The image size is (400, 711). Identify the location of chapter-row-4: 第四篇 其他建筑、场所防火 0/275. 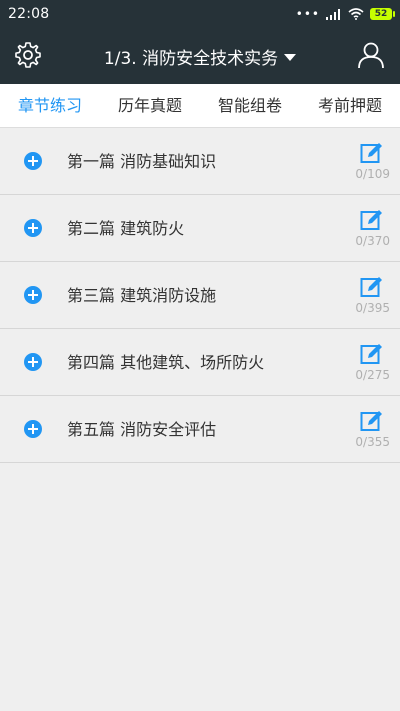
(200, 362).